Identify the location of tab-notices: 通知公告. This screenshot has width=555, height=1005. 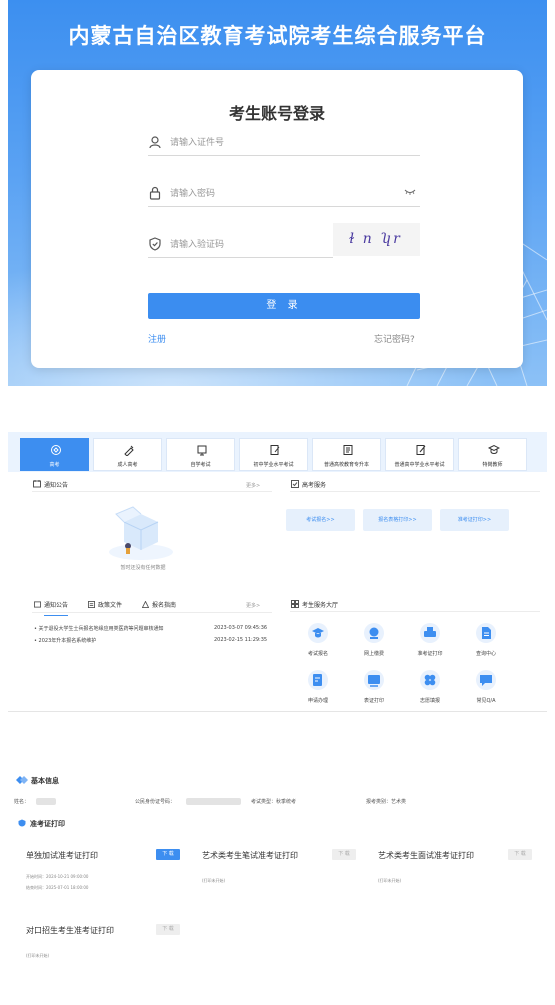
(56, 608).